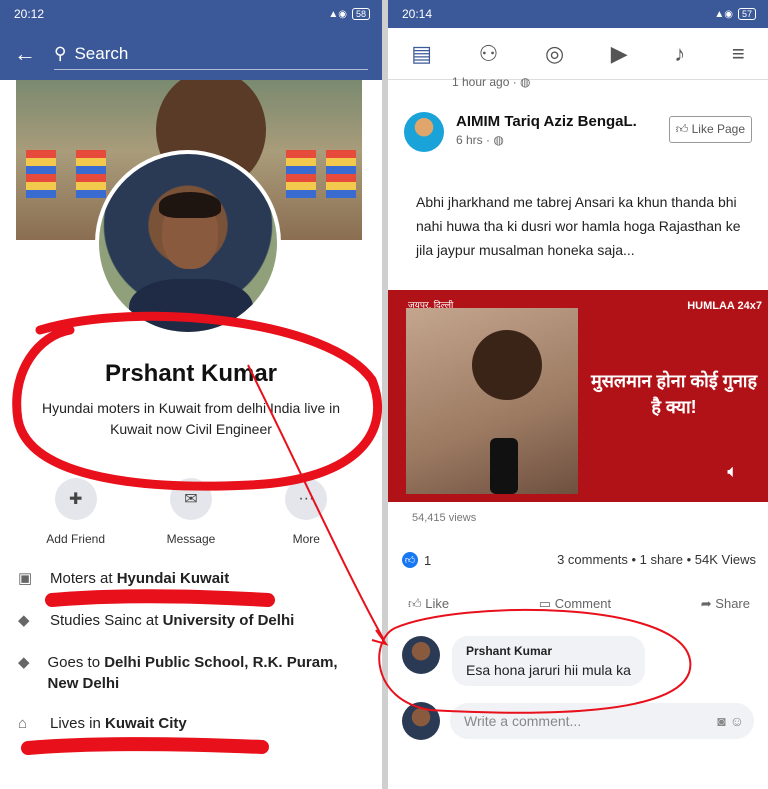 The height and width of the screenshot is (789, 768). What do you see at coordinates (193, 723) in the screenshot?
I see `info-location: ⌂ Lives in Kuwait City` at bounding box center [193, 723].